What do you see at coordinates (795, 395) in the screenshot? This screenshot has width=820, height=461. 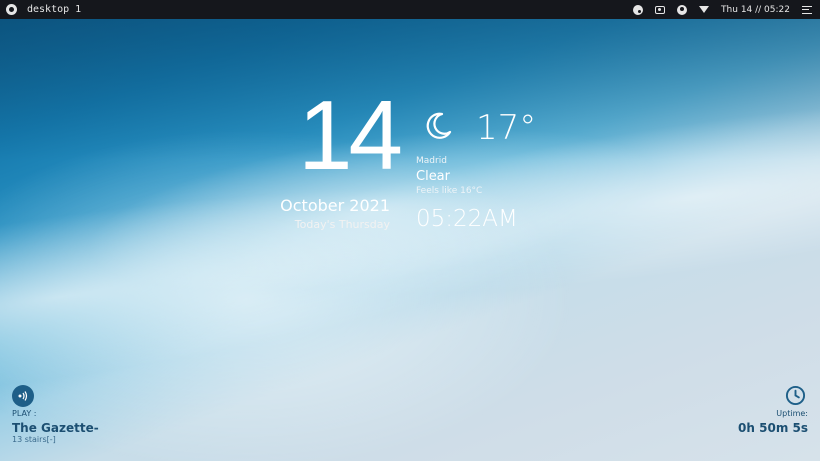 I see `clock-icon` at bounding box center [795, 395].